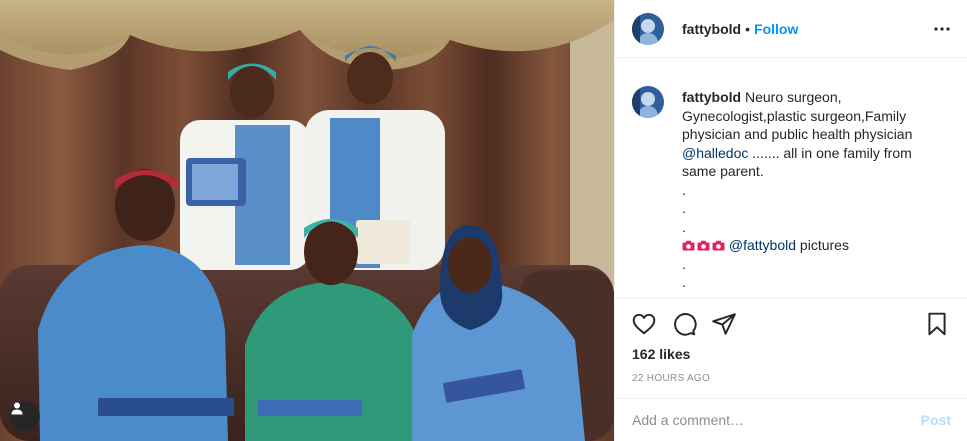 The width and height of the screenshot is (967, 441). Describe the element at coordinates (711, 29) in the screenshot. I see `post-username: fattybold` at that location.